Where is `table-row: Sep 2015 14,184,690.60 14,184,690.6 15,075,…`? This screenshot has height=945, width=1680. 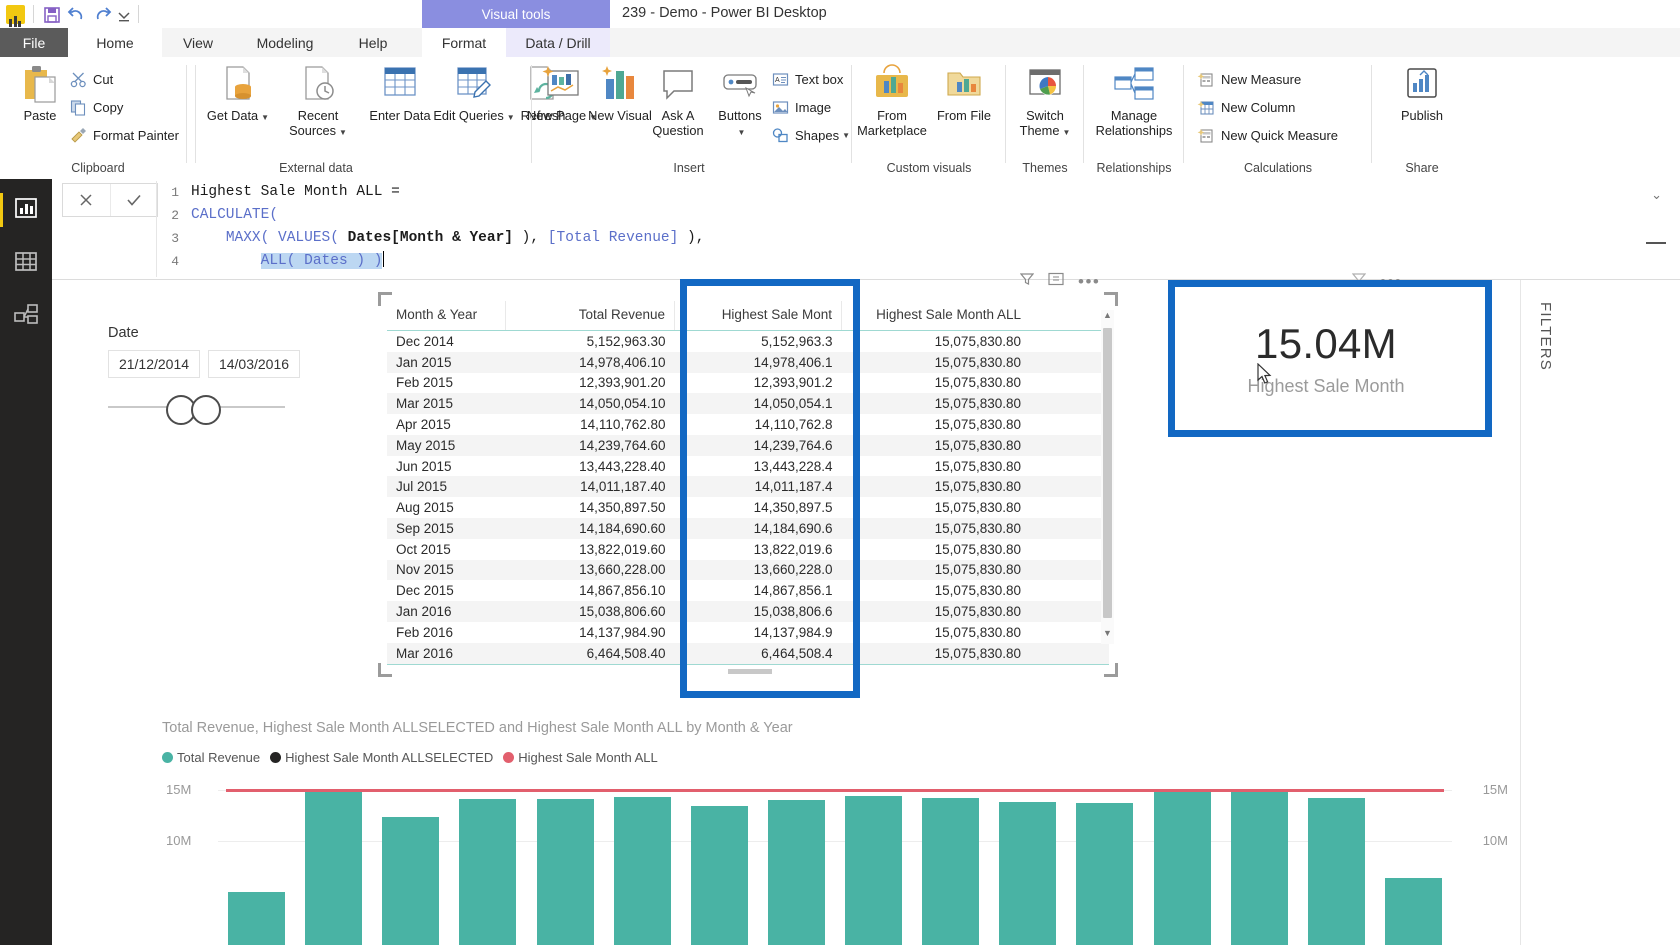
table-row: Sep 2015 14,184,690.60 14,184,690.6 15,075,… is located at coordinates (748, 528).